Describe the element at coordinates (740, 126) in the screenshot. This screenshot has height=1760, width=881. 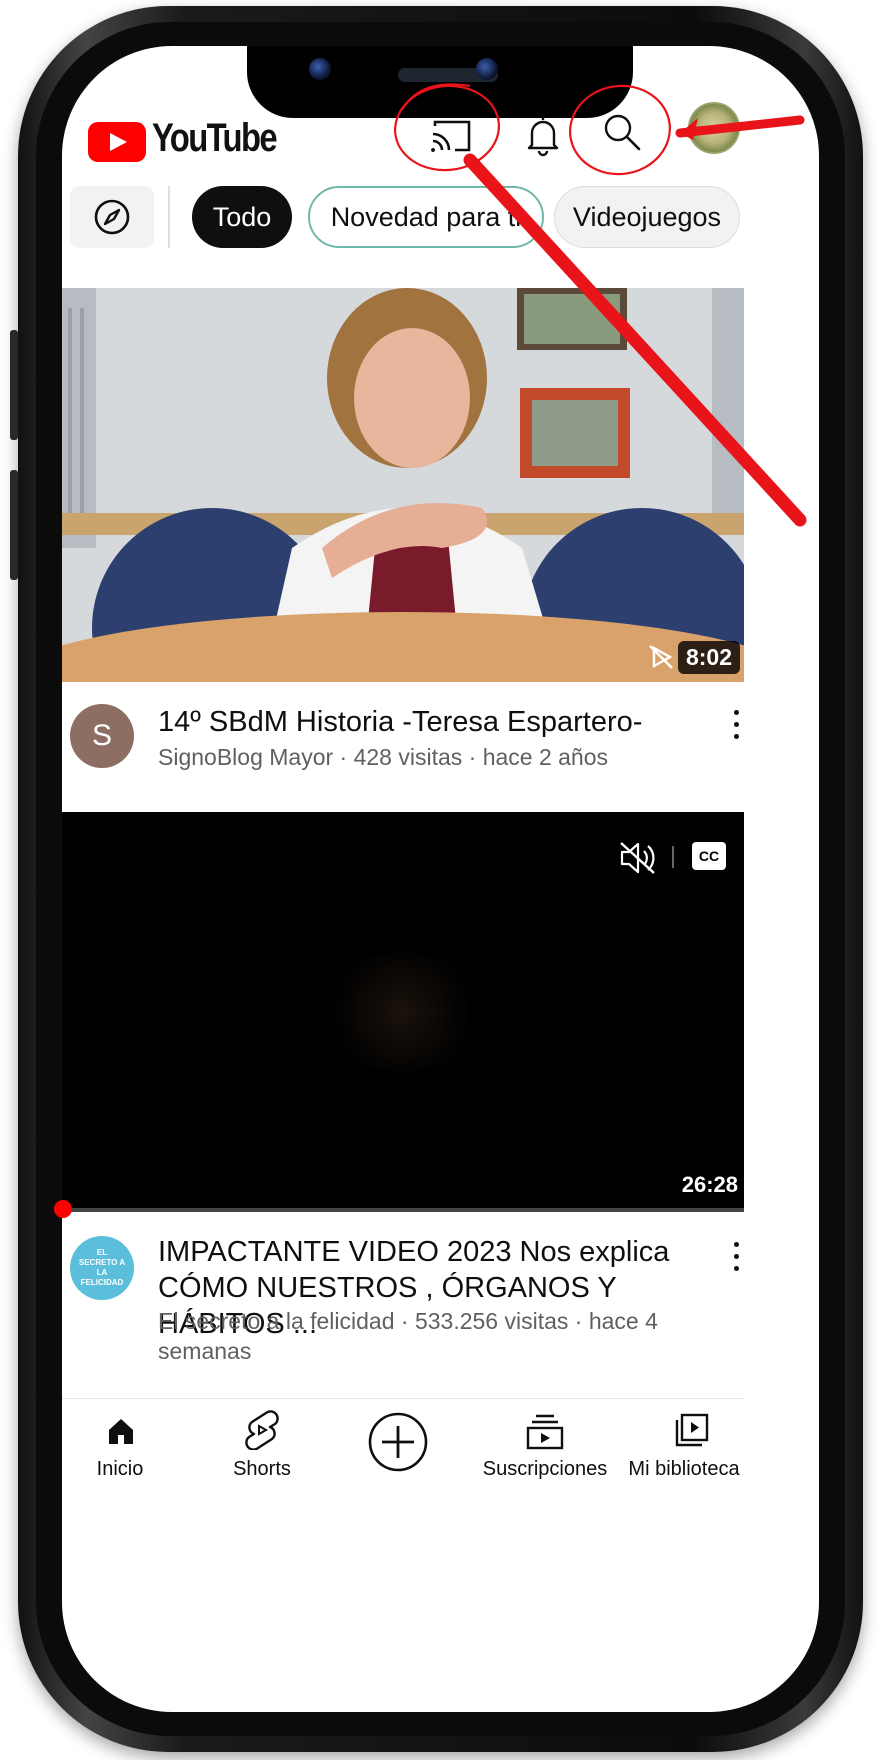
I see `annotation-arrow-profile` at that location.